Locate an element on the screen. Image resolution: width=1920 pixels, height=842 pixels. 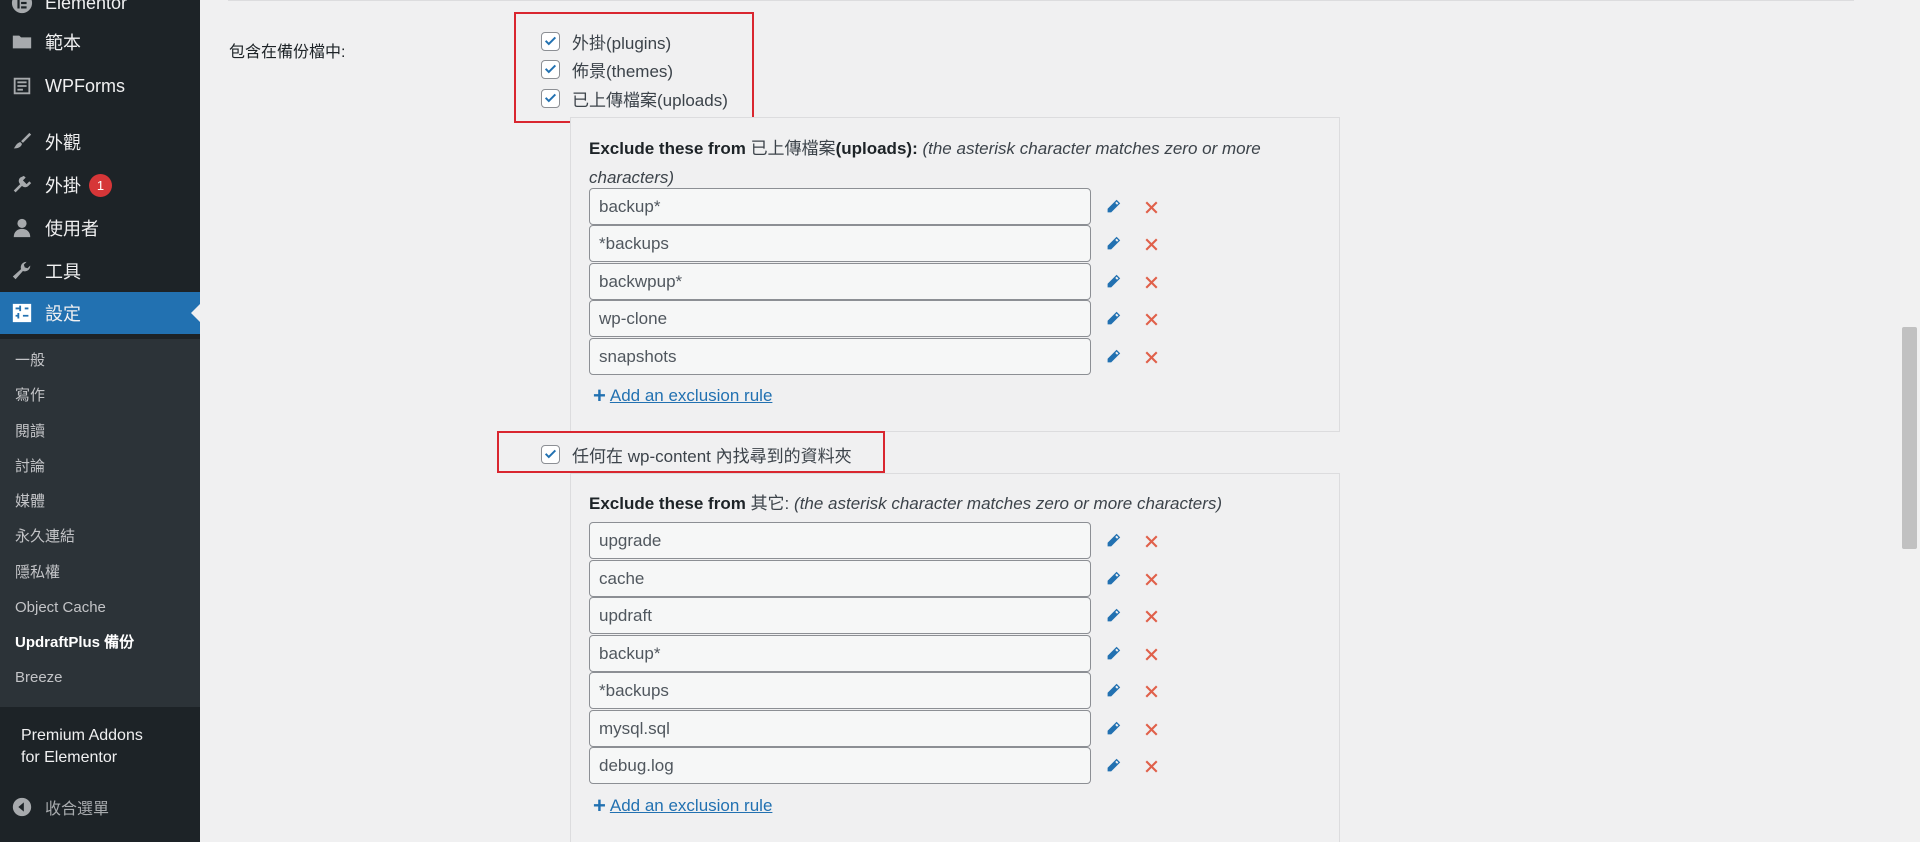
wrench-icon is located at coordinates (22, 271).